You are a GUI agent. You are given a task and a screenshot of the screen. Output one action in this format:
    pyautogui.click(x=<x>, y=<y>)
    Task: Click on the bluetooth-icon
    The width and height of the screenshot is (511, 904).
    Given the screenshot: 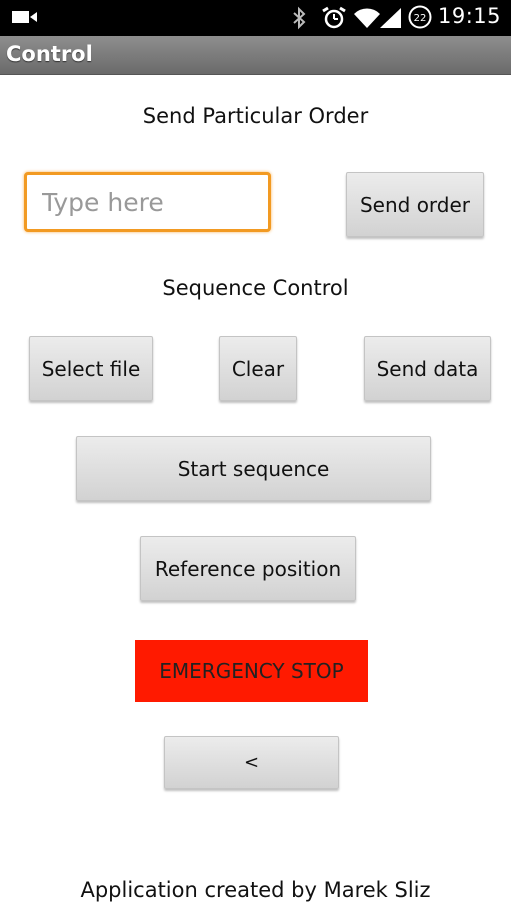 What is the action you would take?
    pyautogui.click(x=299, y=18)
    